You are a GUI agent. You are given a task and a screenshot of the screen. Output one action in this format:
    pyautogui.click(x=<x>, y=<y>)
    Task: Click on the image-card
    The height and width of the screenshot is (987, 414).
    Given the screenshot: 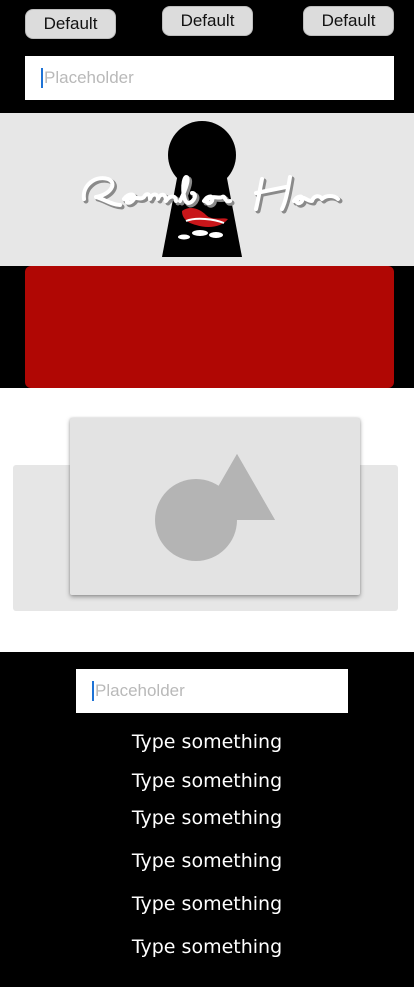 What is the action you would take?
    pyautogui.click(x=215, y=506)
    